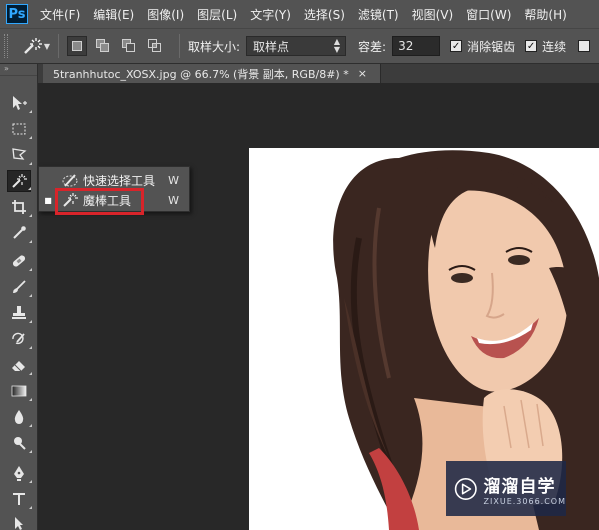  What do you see at coordinates (524, 501) in the screenshot?
I see `watermark-subtitle: ZIXUE.3066.COM` at bounding box center [524, 501].